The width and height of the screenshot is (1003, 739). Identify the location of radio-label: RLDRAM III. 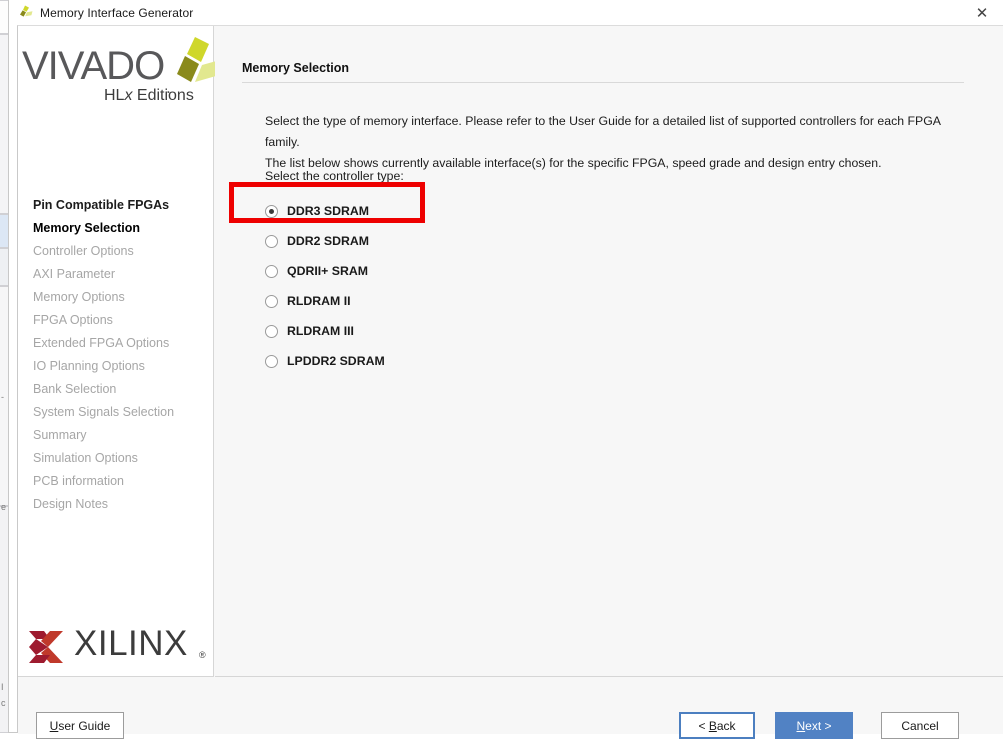
(320, 331).